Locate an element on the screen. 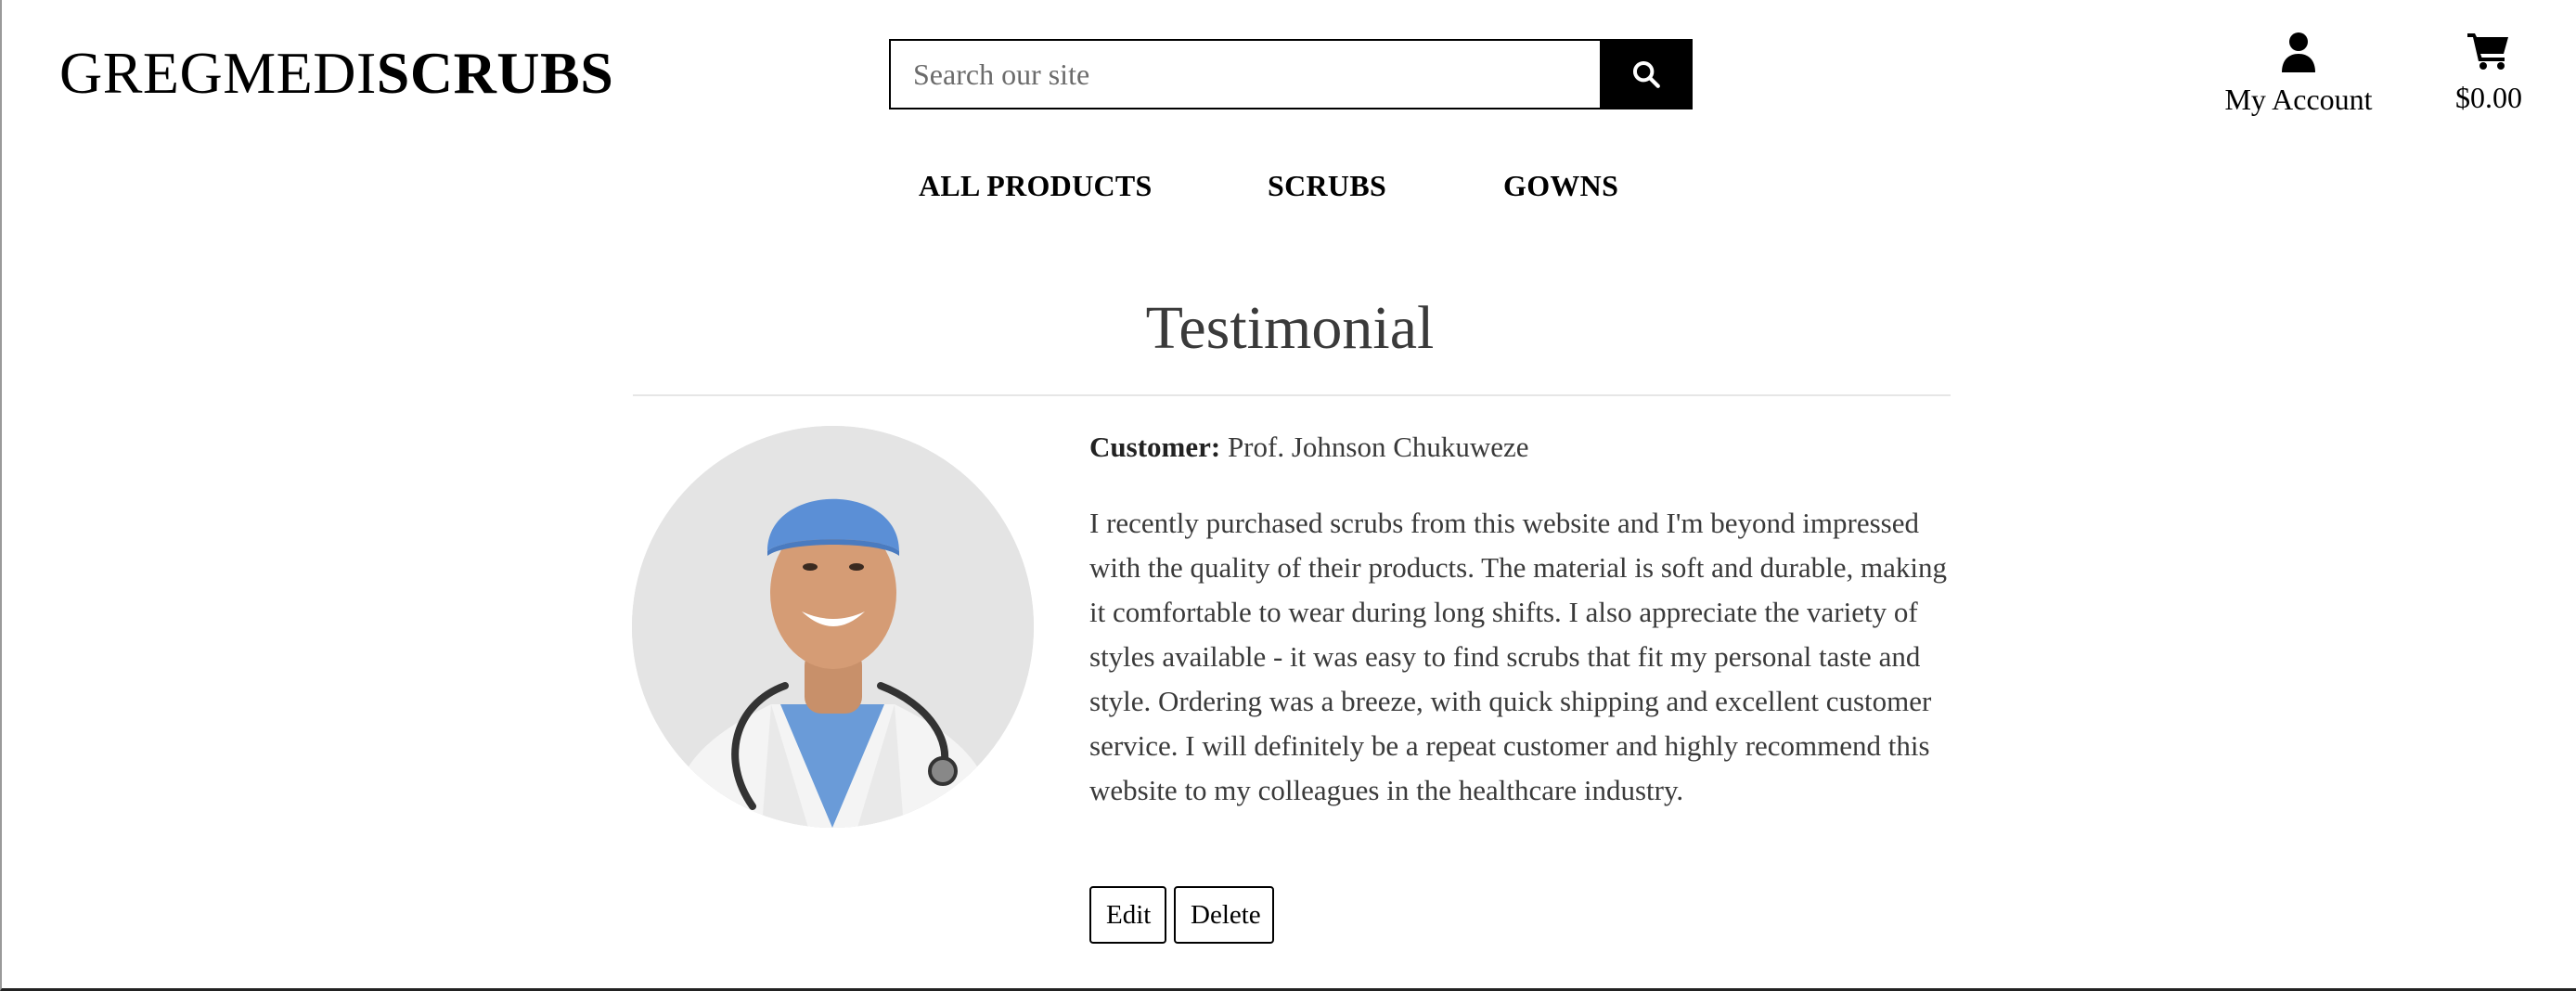 This screenshot has height=991, width=2576. edit-button: Edit is located at coordinates (1127, 915).